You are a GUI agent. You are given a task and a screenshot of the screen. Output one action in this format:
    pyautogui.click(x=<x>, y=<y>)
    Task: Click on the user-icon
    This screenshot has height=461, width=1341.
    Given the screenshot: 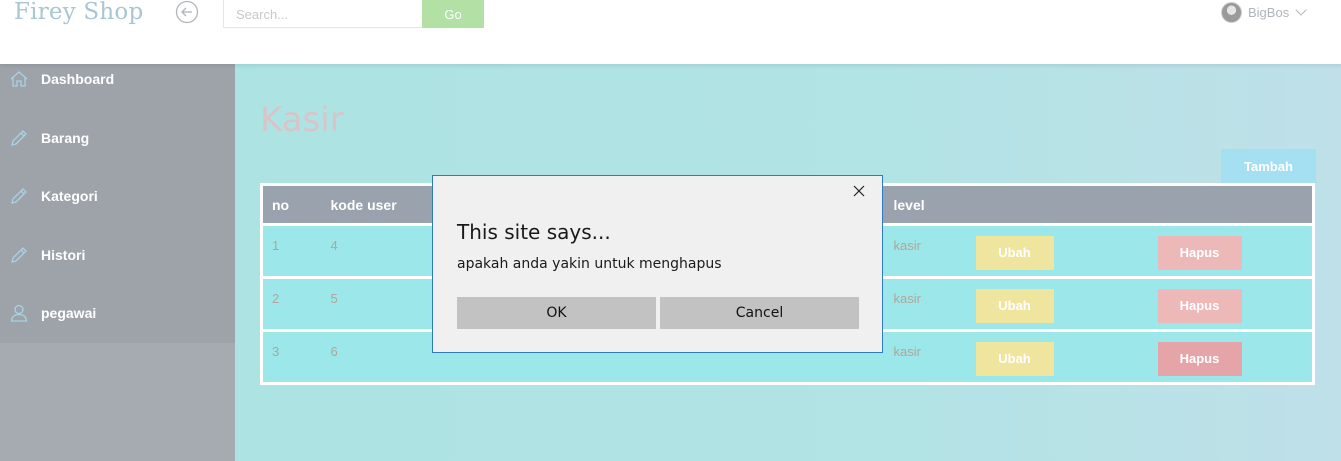 What is the action you would take?
    pyautogui.click(x=19, y=313)
    